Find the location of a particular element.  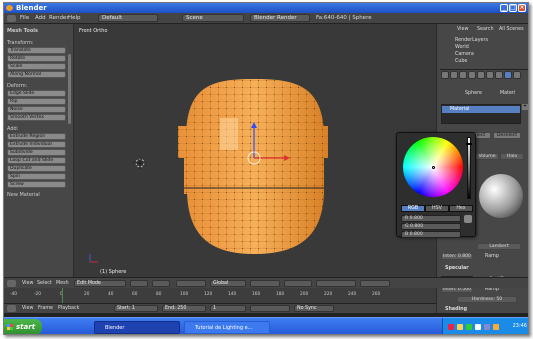

new-material-panel: New Material is located at coordinates (23, 195).